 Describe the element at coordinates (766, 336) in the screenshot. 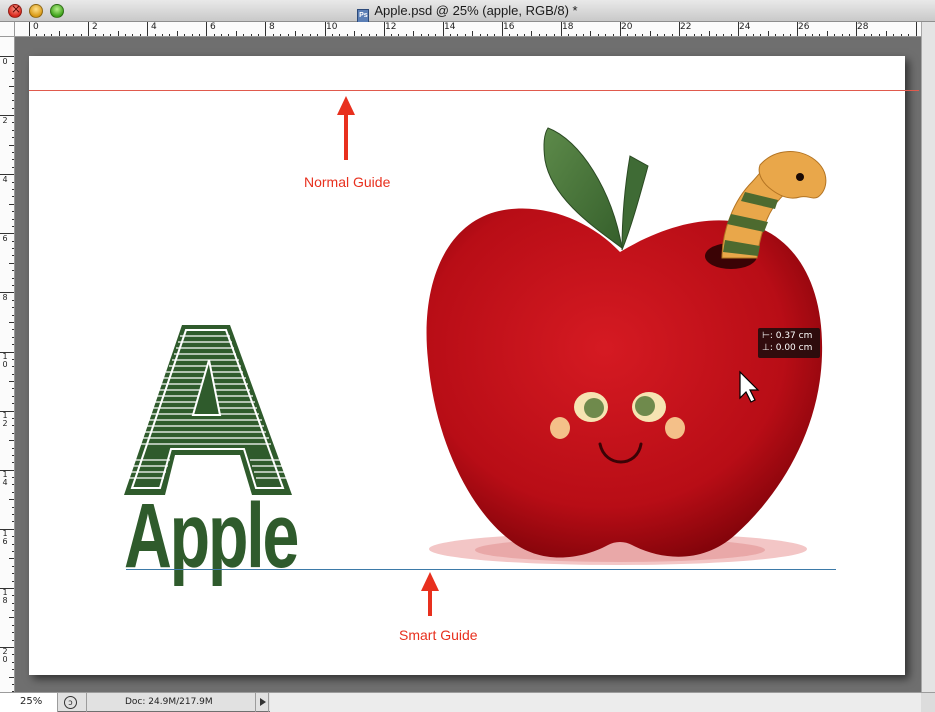

I see `horizontal-distance-icon: ⊢` at that location.